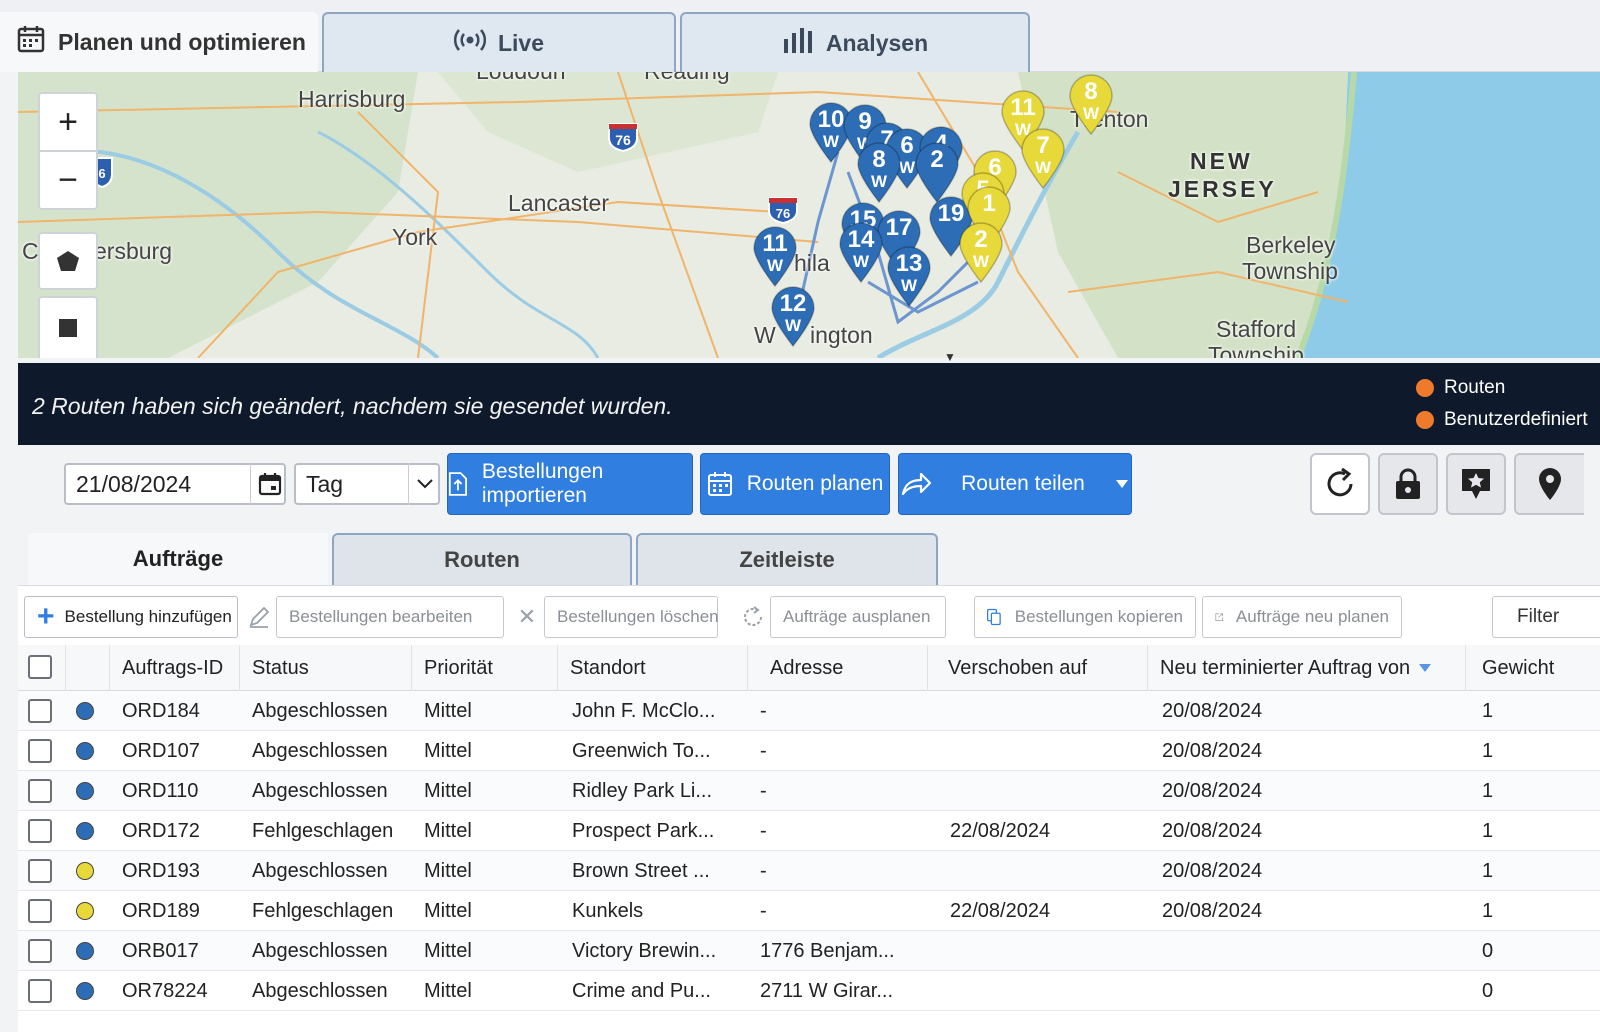 The width and height of the screenshot is (1600, 1032). Describe the element at coordinates (559, 203) in the screenshot. I see `map-label-lancaster: Lancaster` at that location.